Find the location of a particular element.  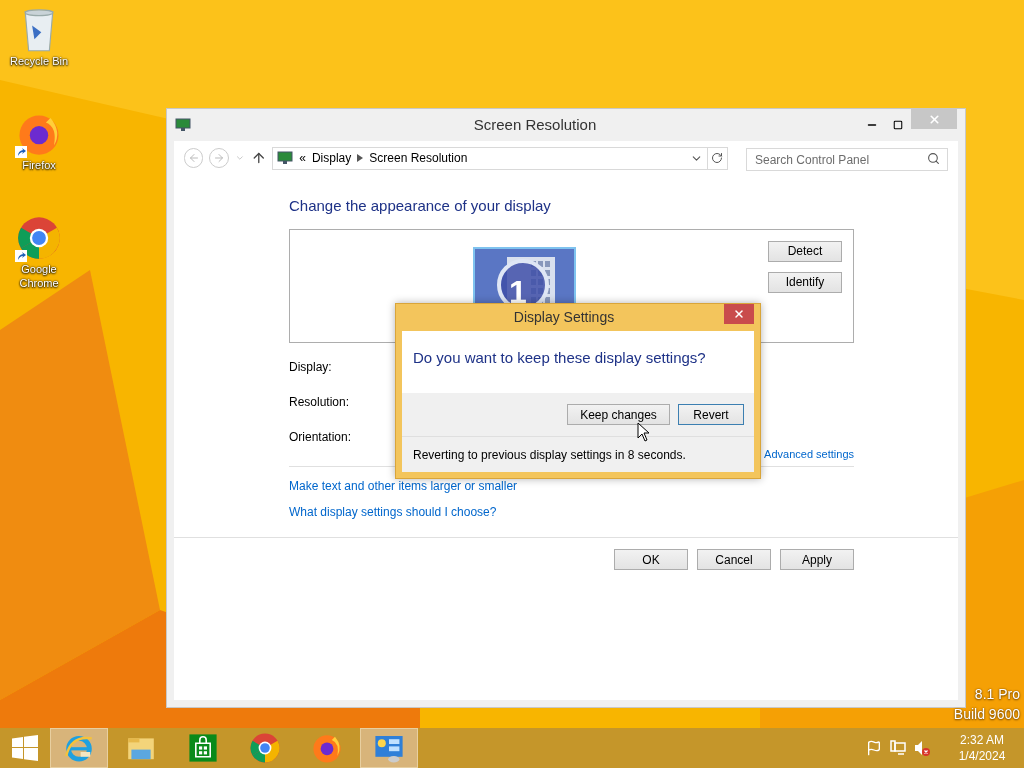

refresh-icon is located at coordinates (717, 158).